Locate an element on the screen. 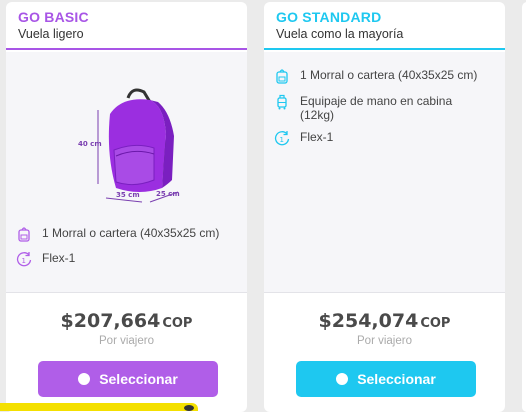 The image size is (526, 412). width-label: 35 cm is located at coordinates (128, 195).